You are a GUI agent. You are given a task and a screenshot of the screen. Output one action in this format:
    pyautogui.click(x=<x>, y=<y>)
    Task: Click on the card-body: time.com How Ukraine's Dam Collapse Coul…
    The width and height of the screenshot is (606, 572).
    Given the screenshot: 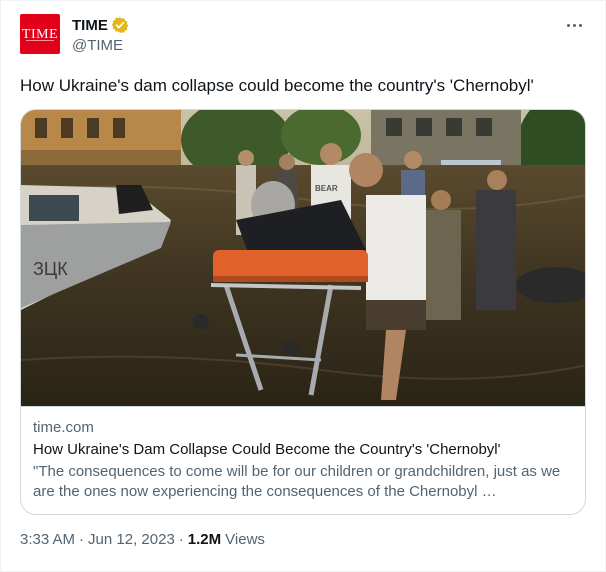 What is the action you would take?
    pyautogui.click(x=303, y=460)
    